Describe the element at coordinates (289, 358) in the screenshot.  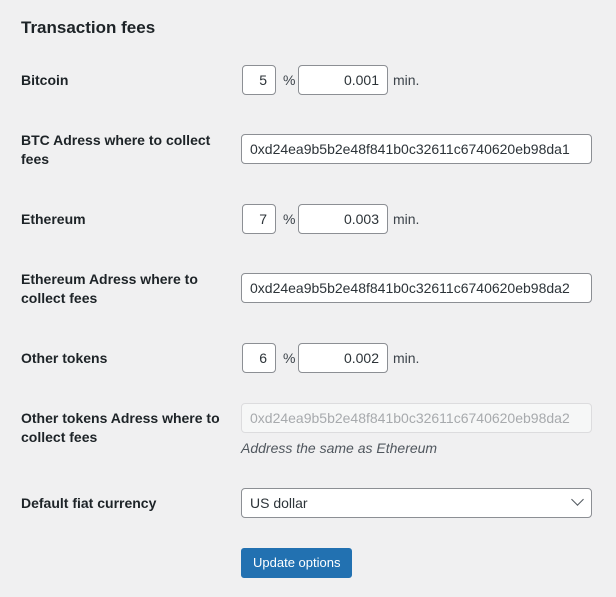
I see `other-tokens-percent-unit: %` at that location.